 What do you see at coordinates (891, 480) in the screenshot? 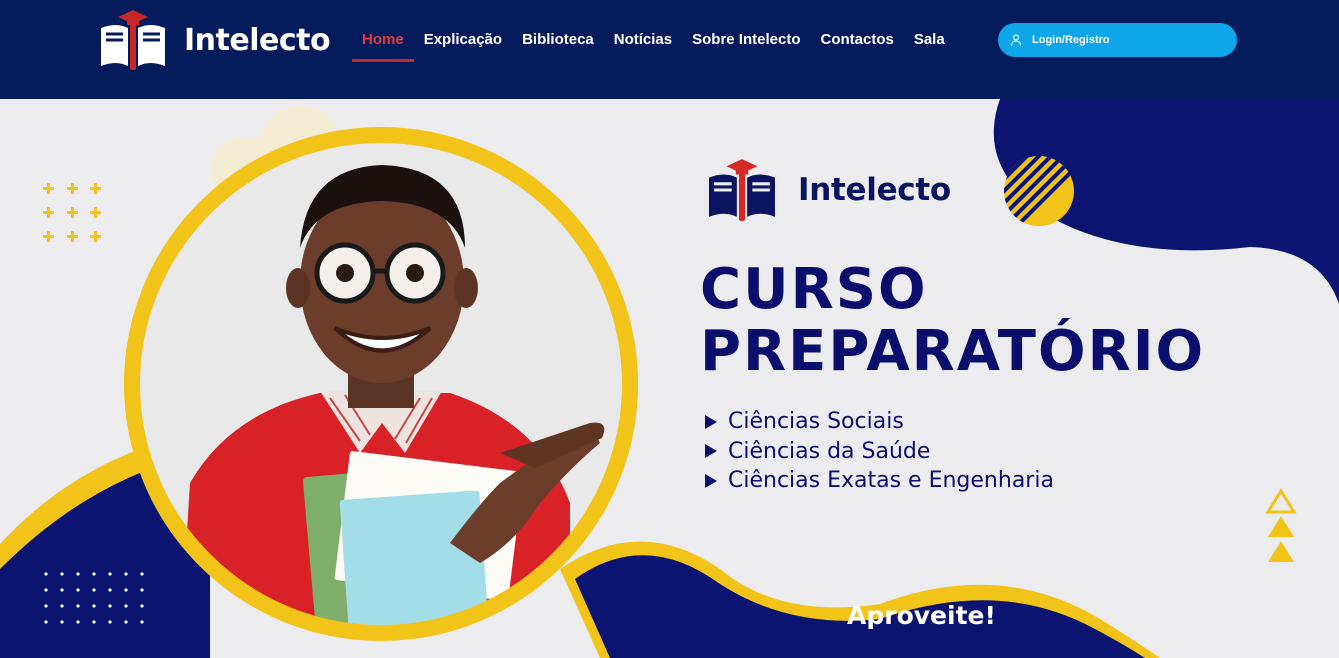
I see `course-item-label: Ciências Exatas e Engenharia` at bounding box center [891, 480].